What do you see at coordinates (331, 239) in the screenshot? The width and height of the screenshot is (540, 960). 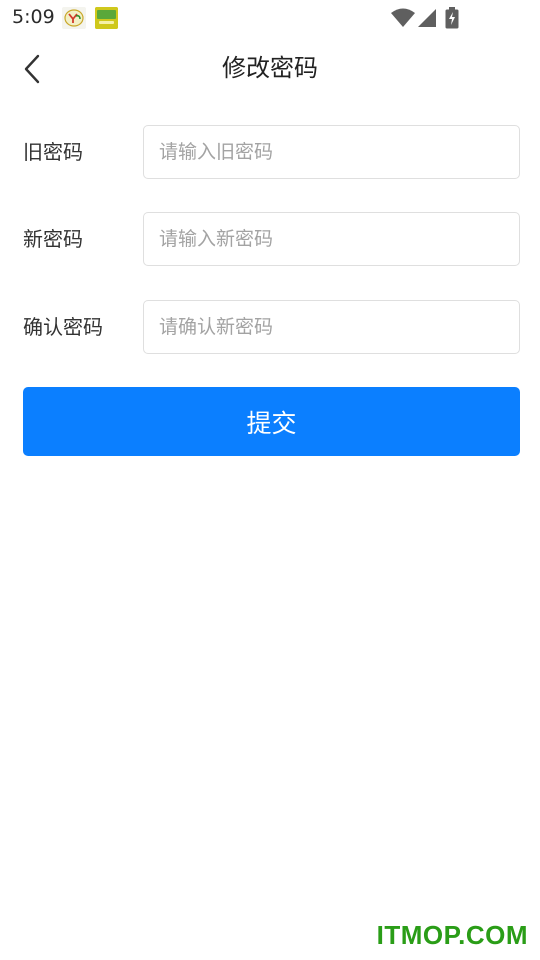 I see `new-password-input` at bounding box center [331, 239].